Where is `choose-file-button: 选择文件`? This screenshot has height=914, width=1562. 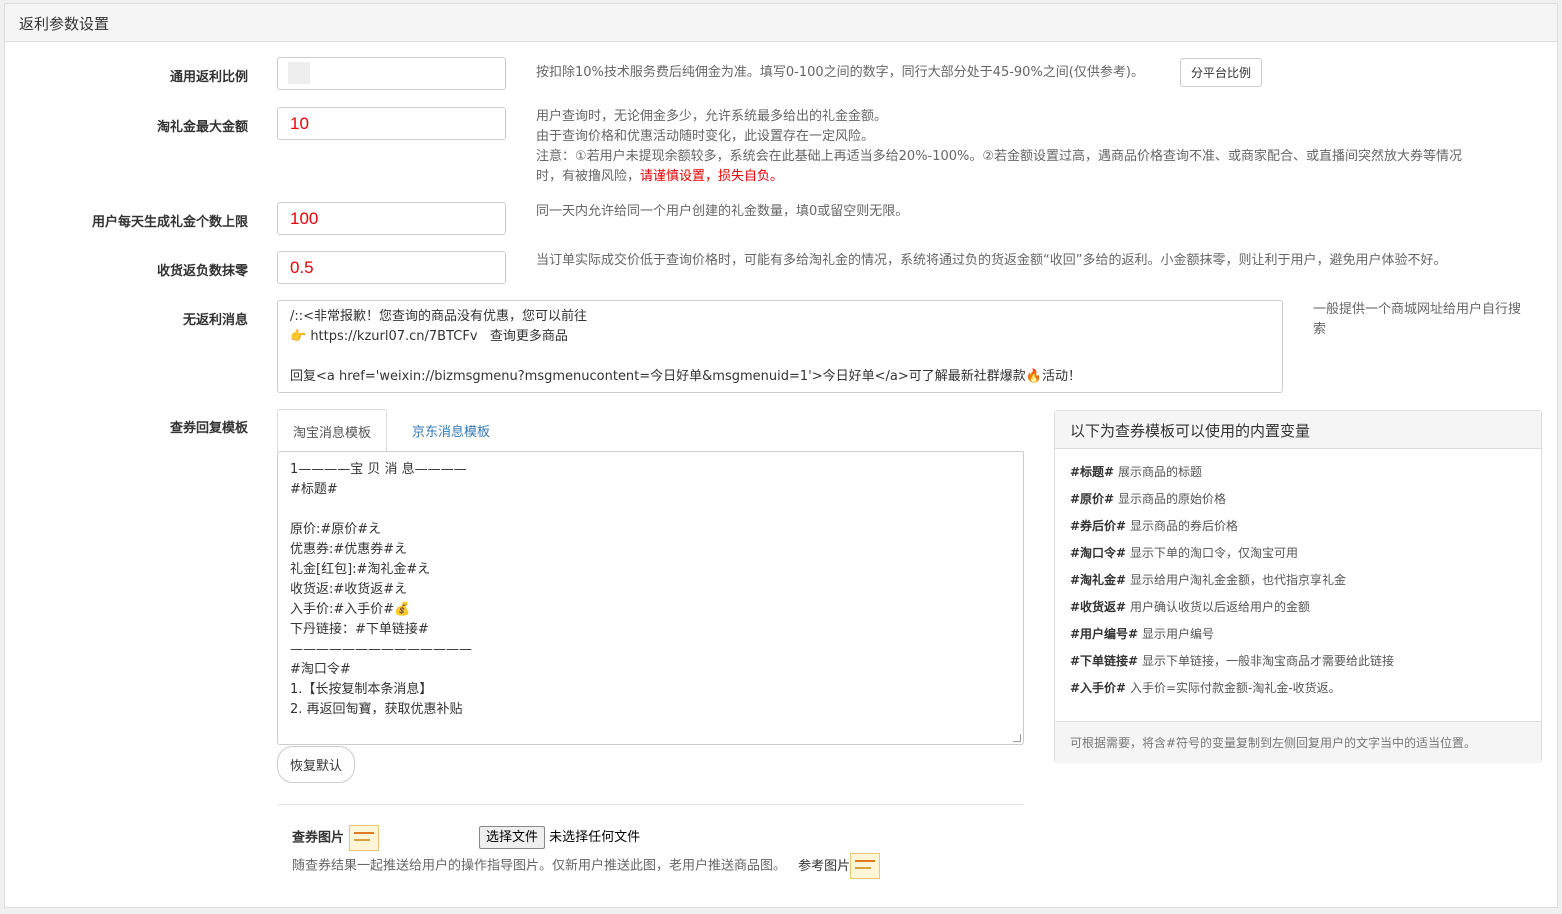 choose-file-button: 选择文件 is located at coordinates (512, 837).